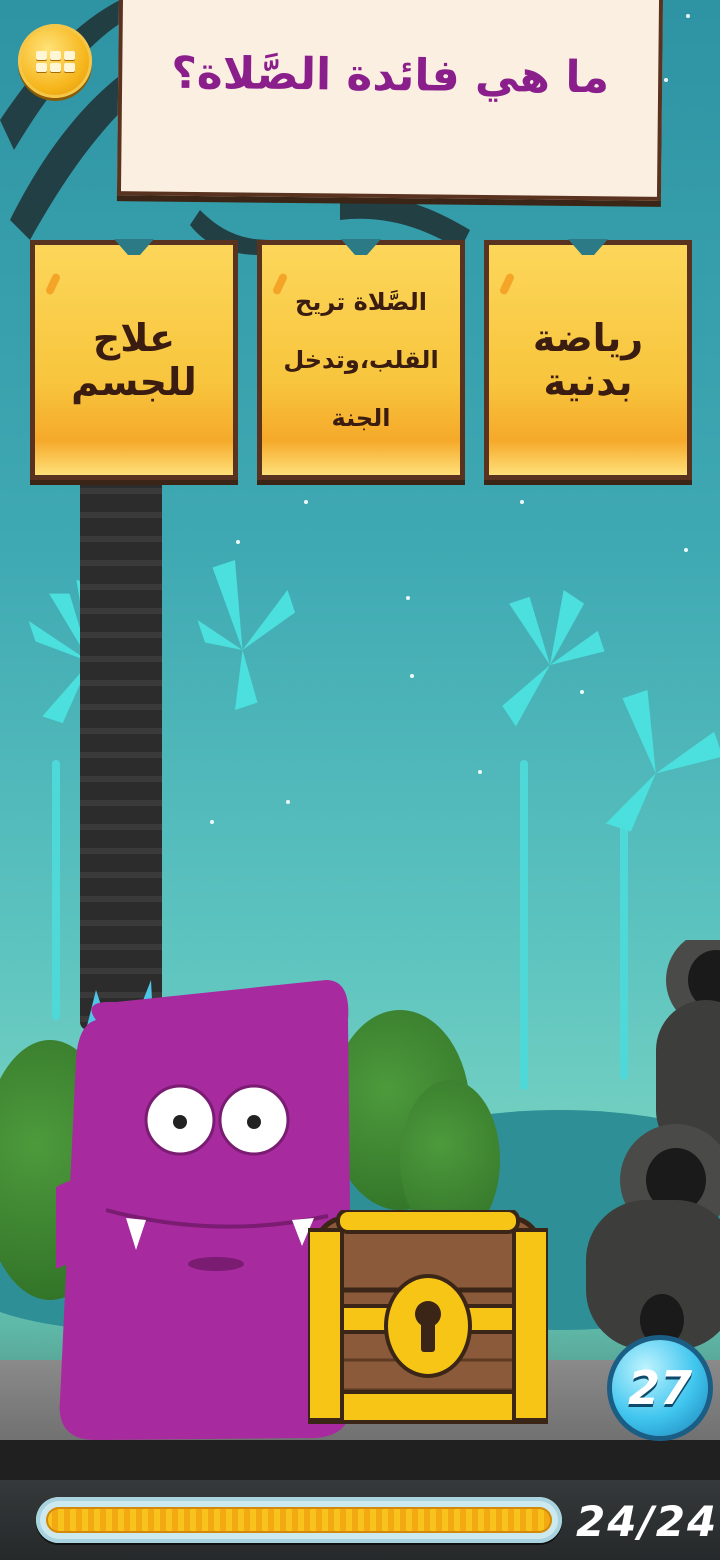 Image resolution: width=720 pixels, height=1560 pixels. I want to click on progress-label: 24/24, so click(647, 1521).